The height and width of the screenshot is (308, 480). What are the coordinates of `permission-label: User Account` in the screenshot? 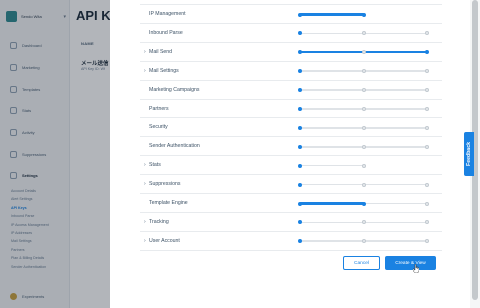 It's located at (164, 240).